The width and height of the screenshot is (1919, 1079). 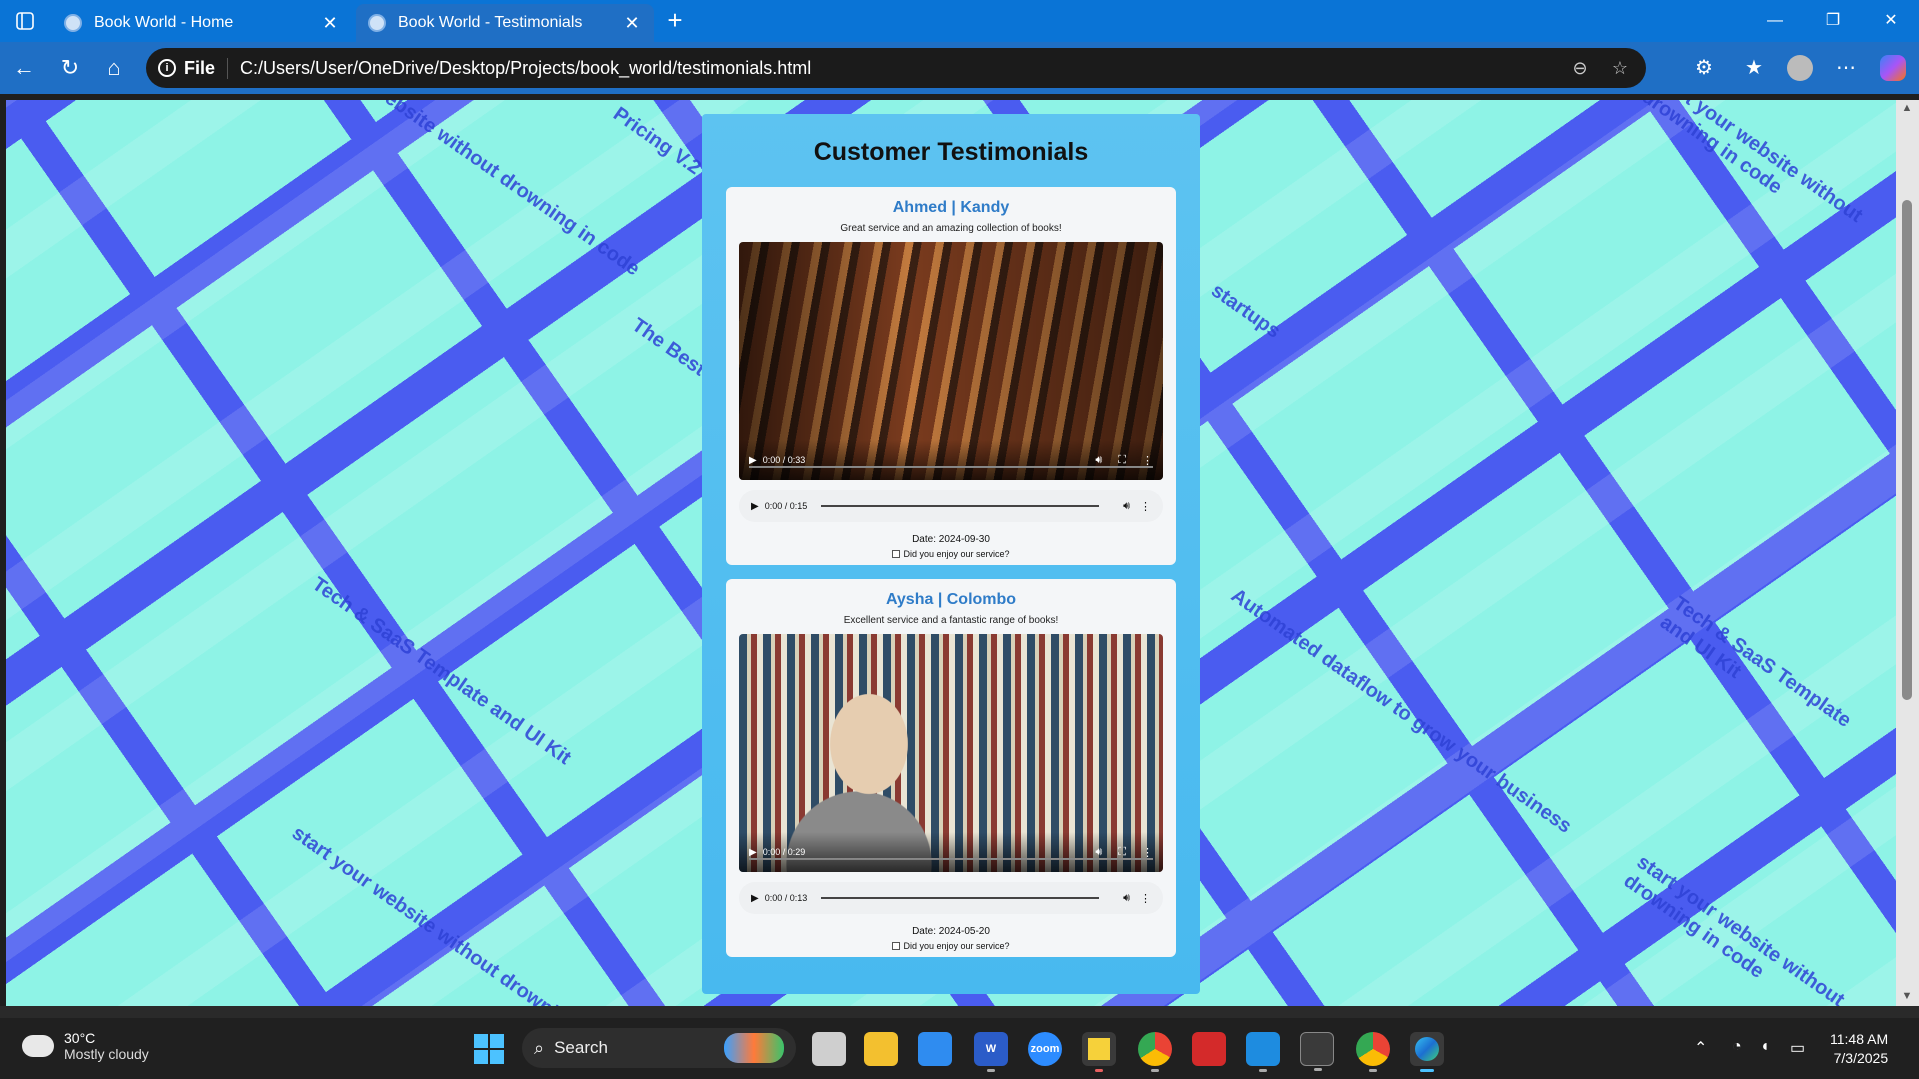 I want to click on extensions-icon: ⚙, so click(x=1704, y=68).